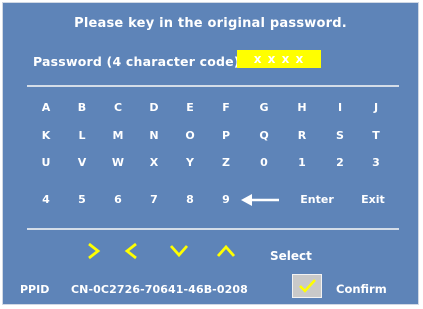 The width and height of the screenshot is (423, 309). Describe the element at coordinates (154, 136) in the screenshot. I see `key-n: N` at that location.